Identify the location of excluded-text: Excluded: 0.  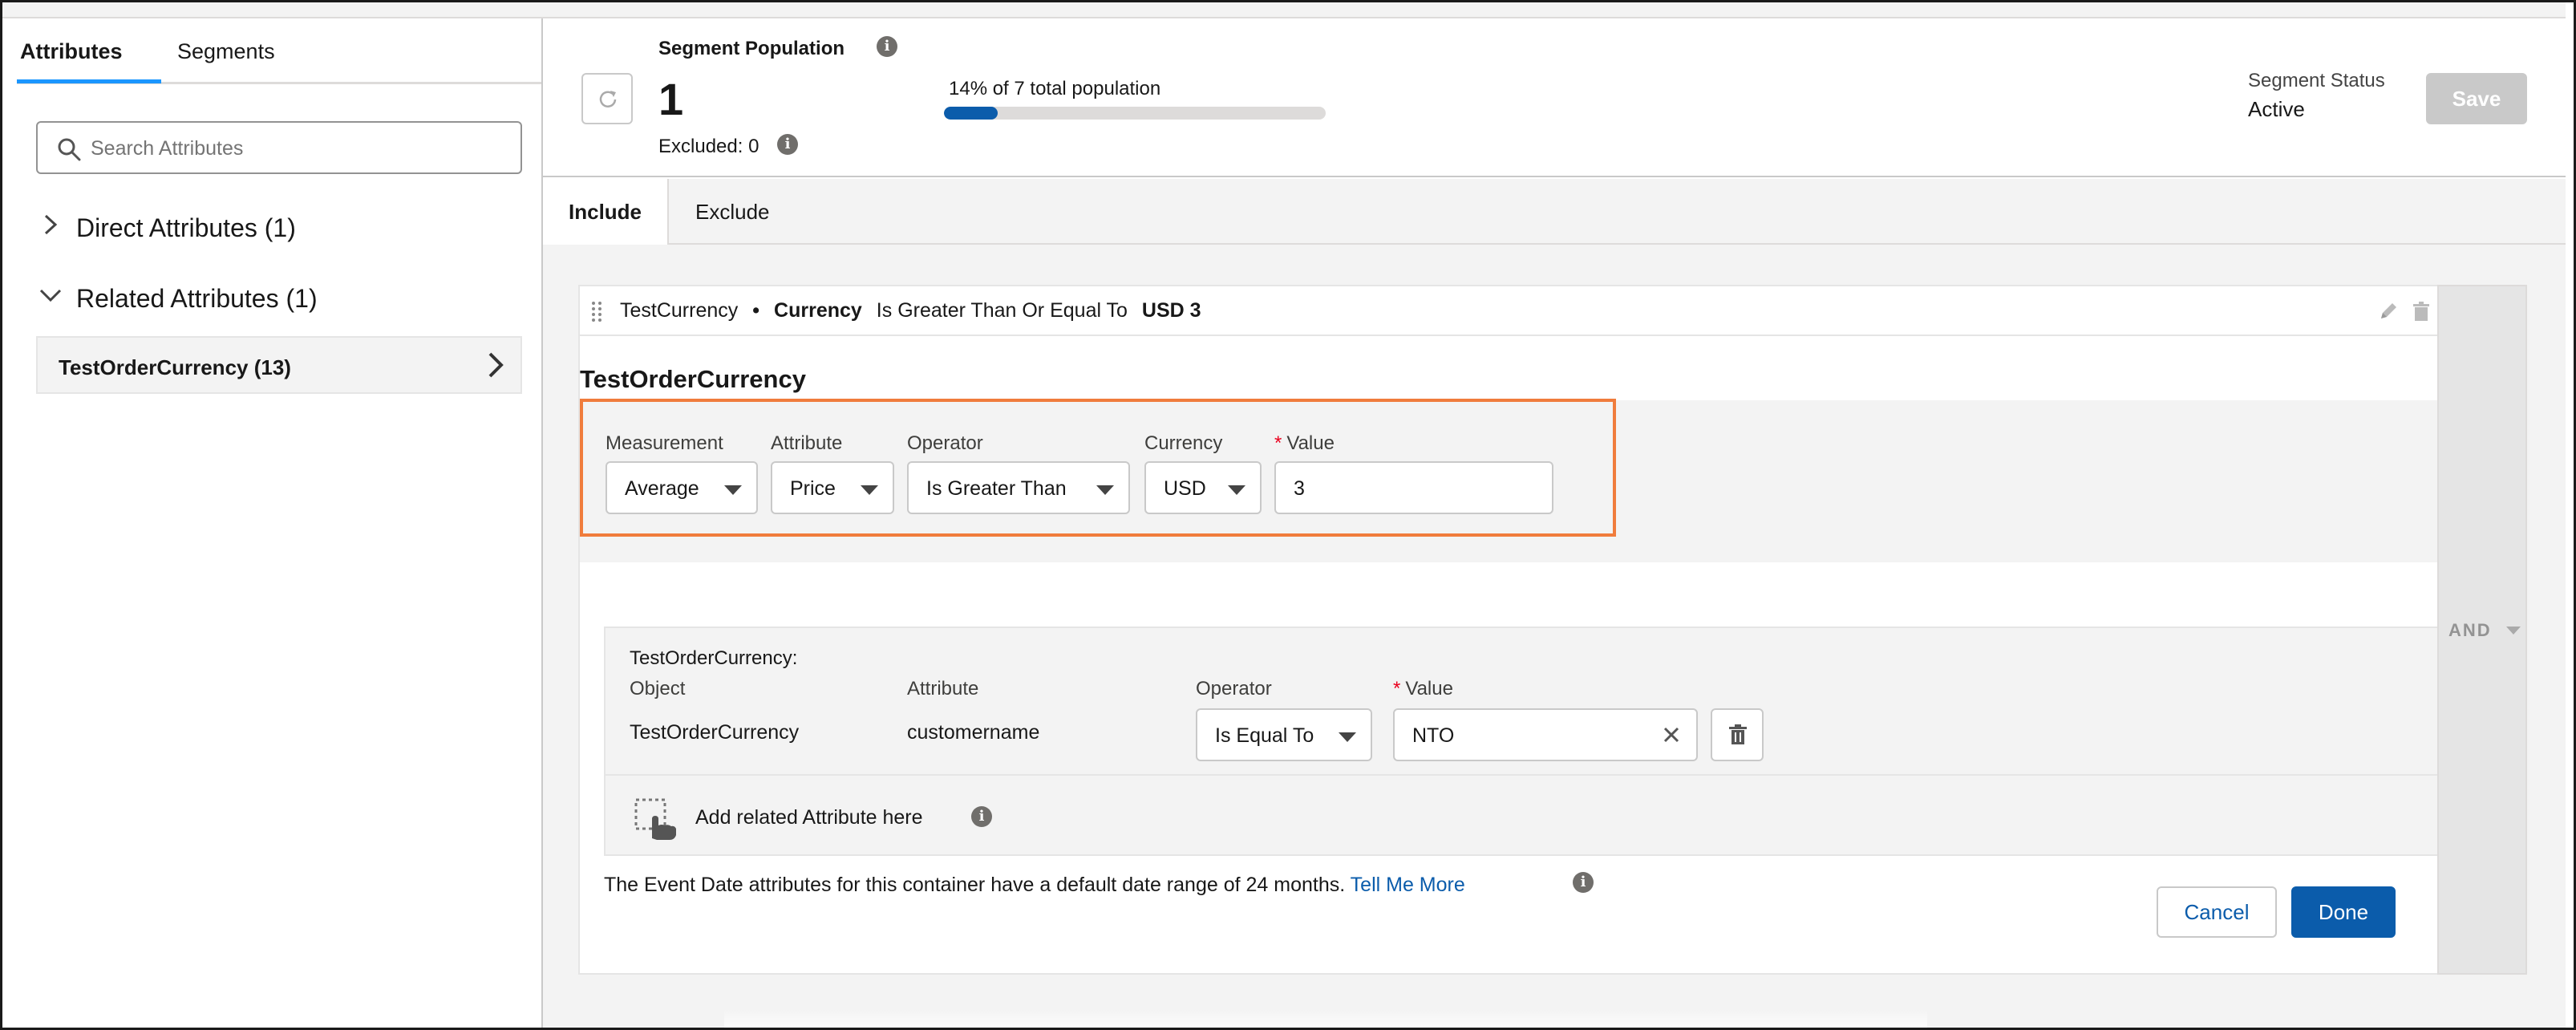
(708, 147).